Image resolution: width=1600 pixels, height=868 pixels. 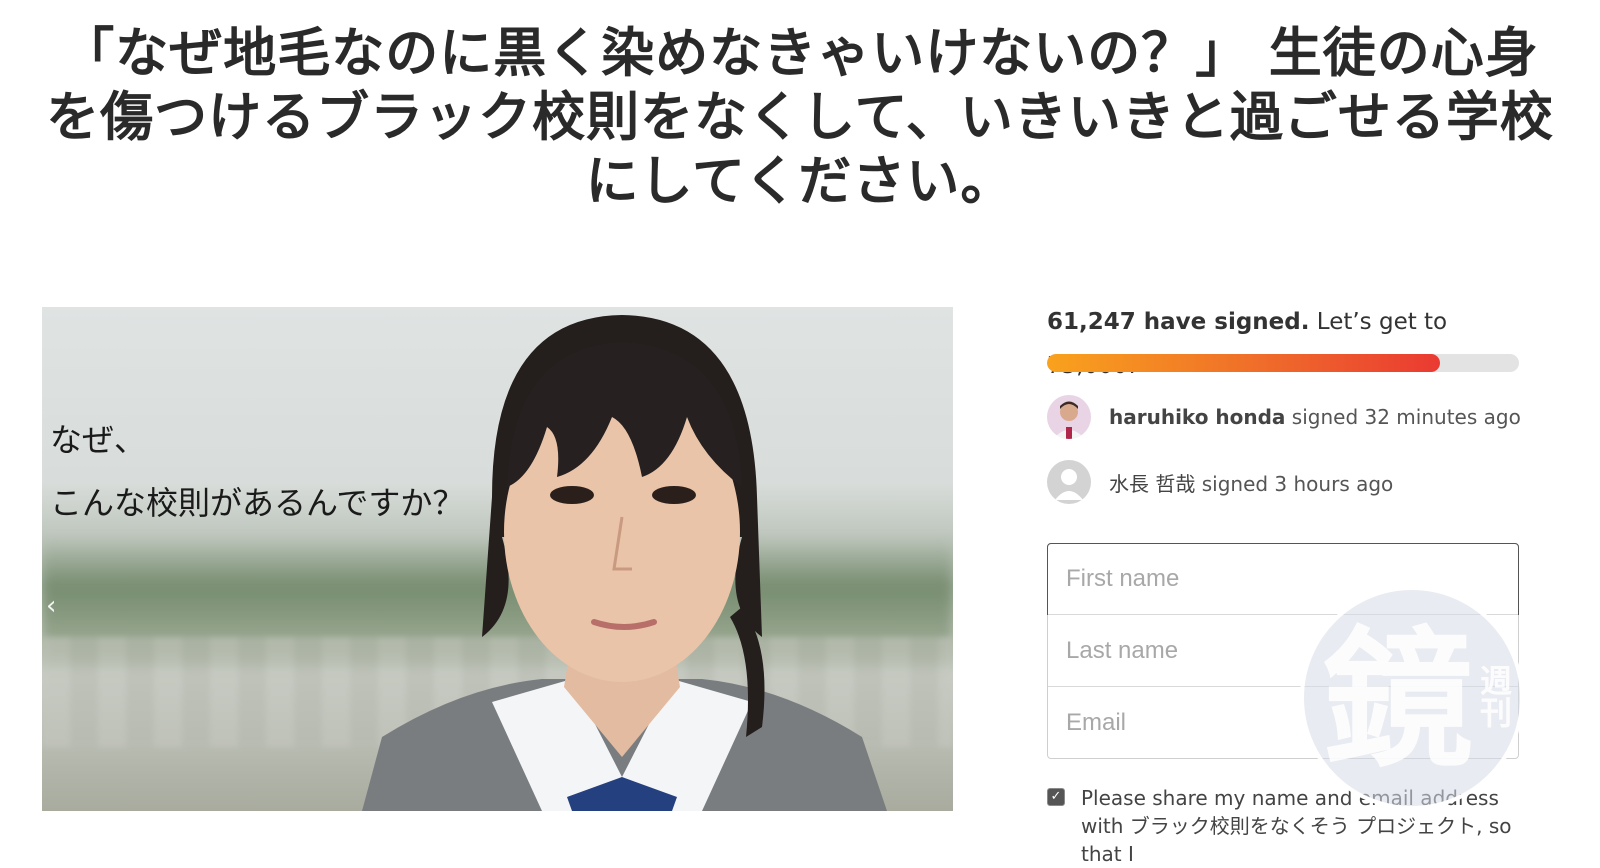 What do you see at coordinates (51, 606) in the screenshot?
I see `carousel-prev-icon: ‹` at bounding box center [51, 606].